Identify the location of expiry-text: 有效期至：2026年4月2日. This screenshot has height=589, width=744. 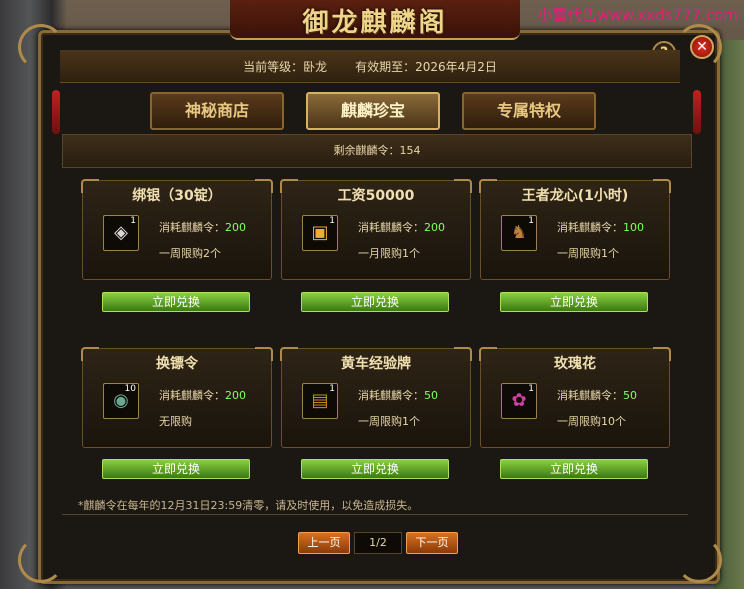
(426, 66).